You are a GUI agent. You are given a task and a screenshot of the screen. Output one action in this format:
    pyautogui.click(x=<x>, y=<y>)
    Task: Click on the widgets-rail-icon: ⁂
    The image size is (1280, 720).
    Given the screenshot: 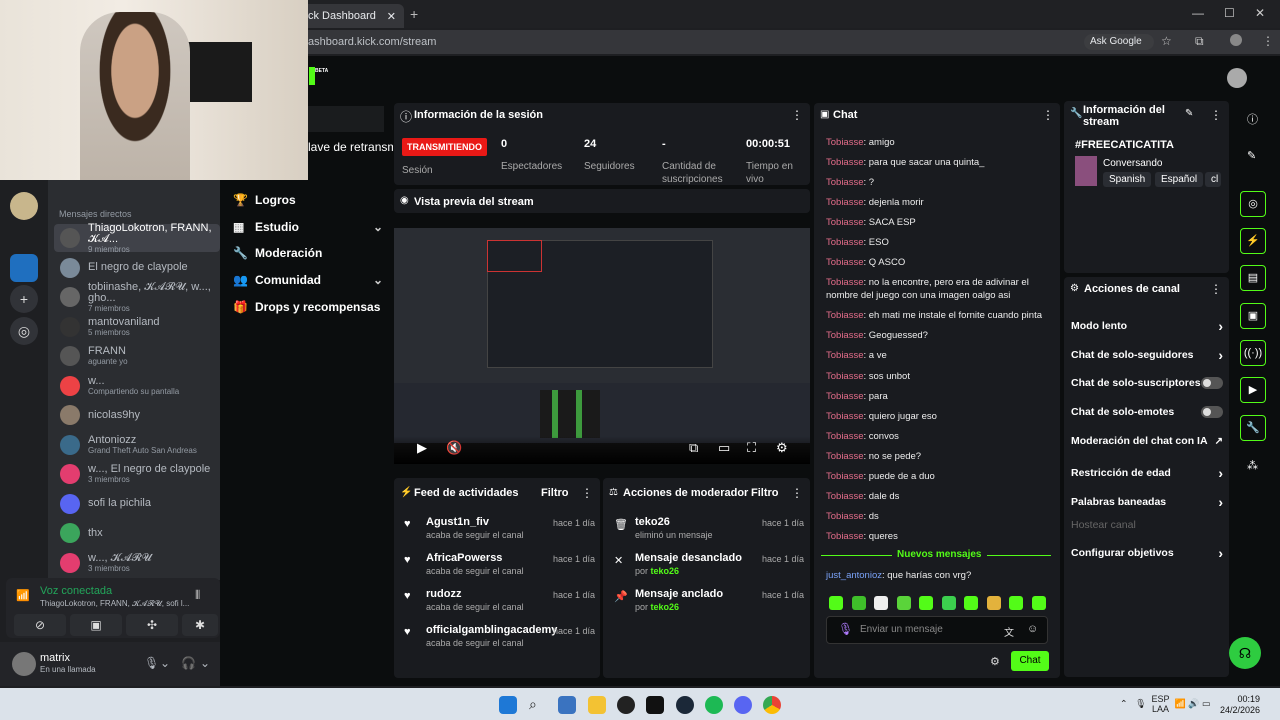 What is the action you would take?
    pyautogui.click(x=1252, y=465)
    